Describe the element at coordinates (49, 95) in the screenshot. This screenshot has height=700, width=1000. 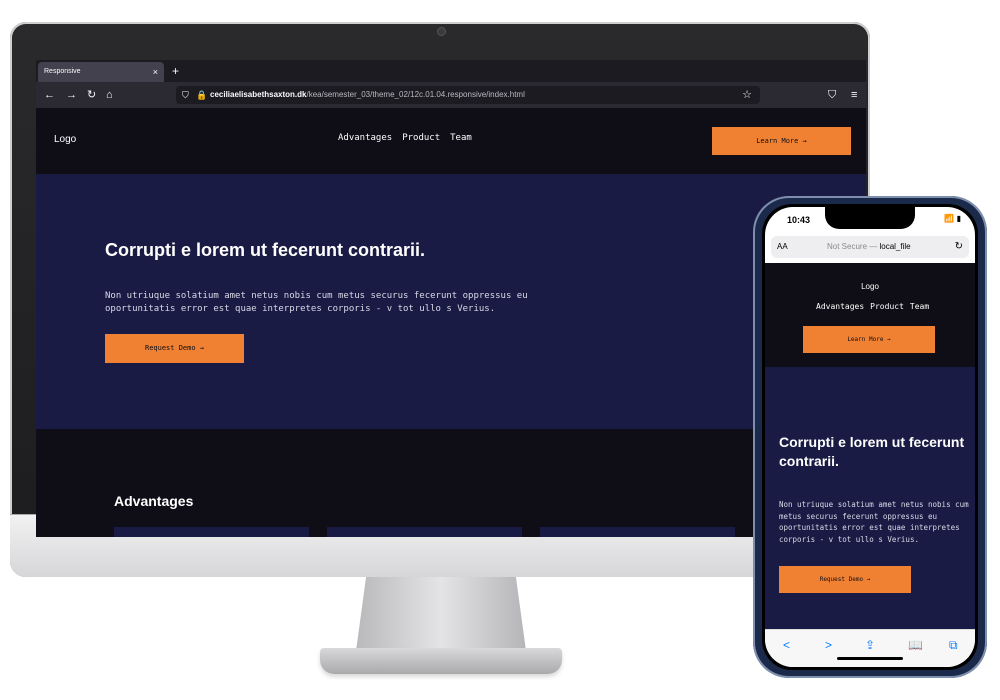
I see `back-arrow-icon: ←` at that location.